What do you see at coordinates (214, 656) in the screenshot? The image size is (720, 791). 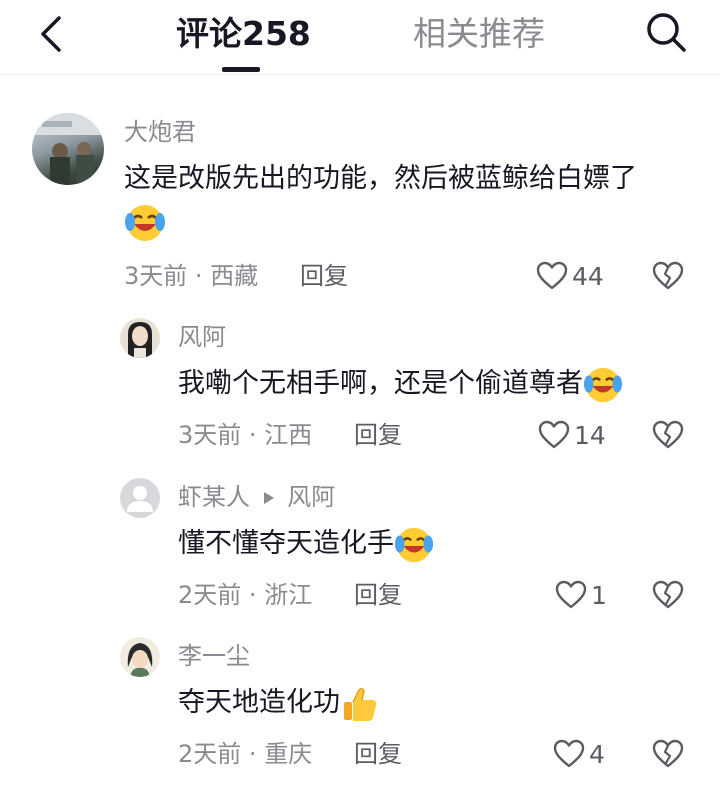 I see `username: 李一尘` at bounding box center [214, 656].